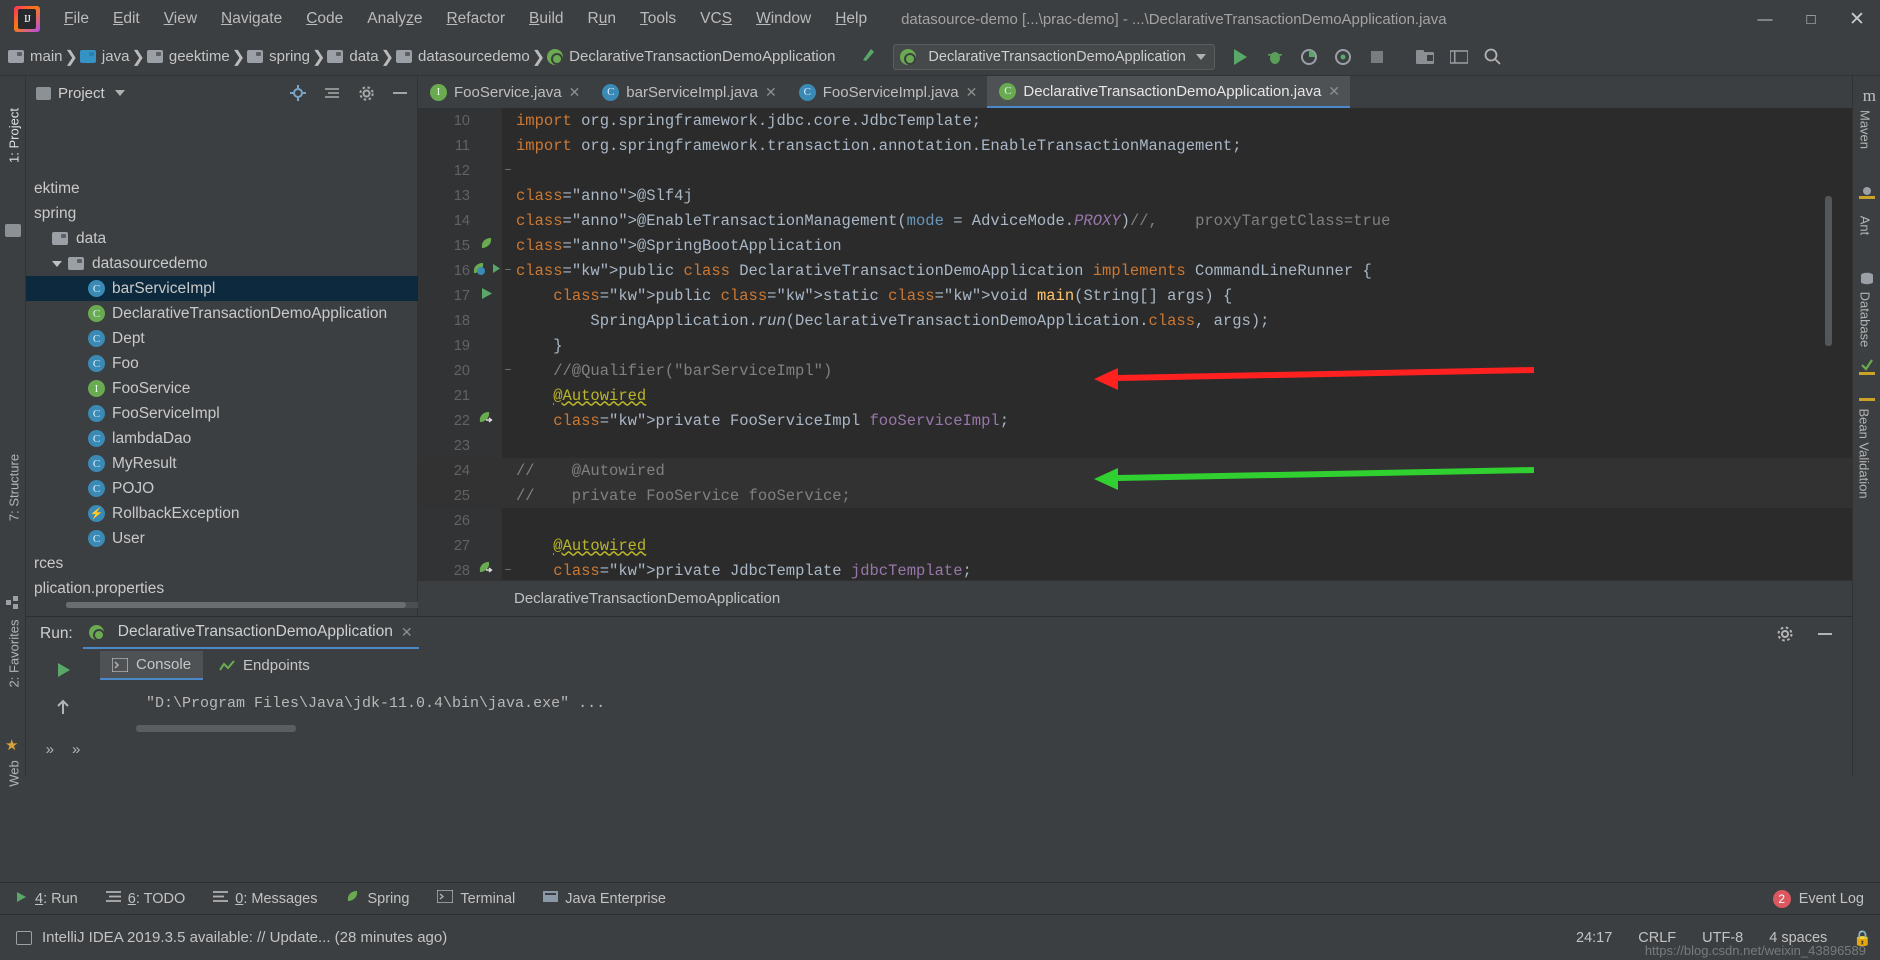  Describe the element at coordinates (14, 654) in the screenshot. I see `sidebar-item-favorites: 2: Favorites` at that location.